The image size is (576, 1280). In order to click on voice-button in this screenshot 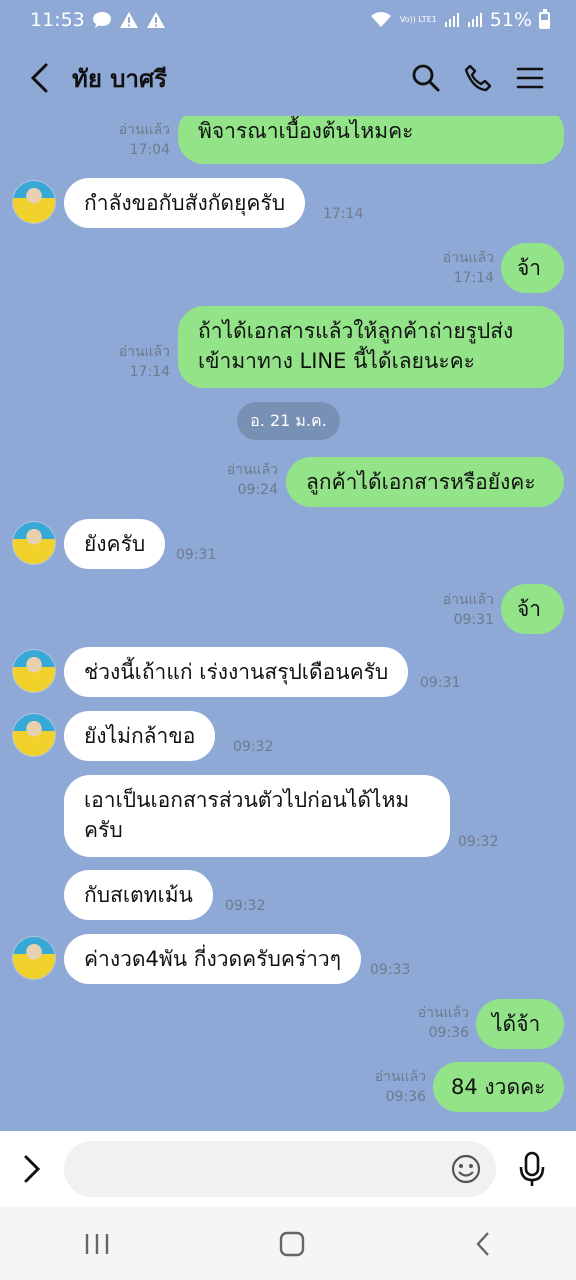, I will do `click(532, 1169)`.